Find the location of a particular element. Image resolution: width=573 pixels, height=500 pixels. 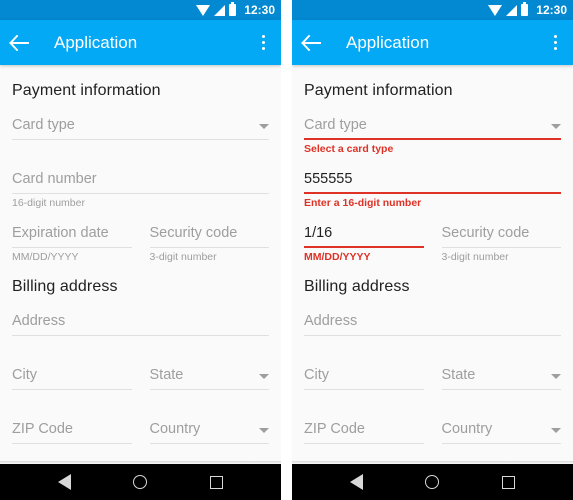

field-card-type: Card type is located at coordinates (140, 129).